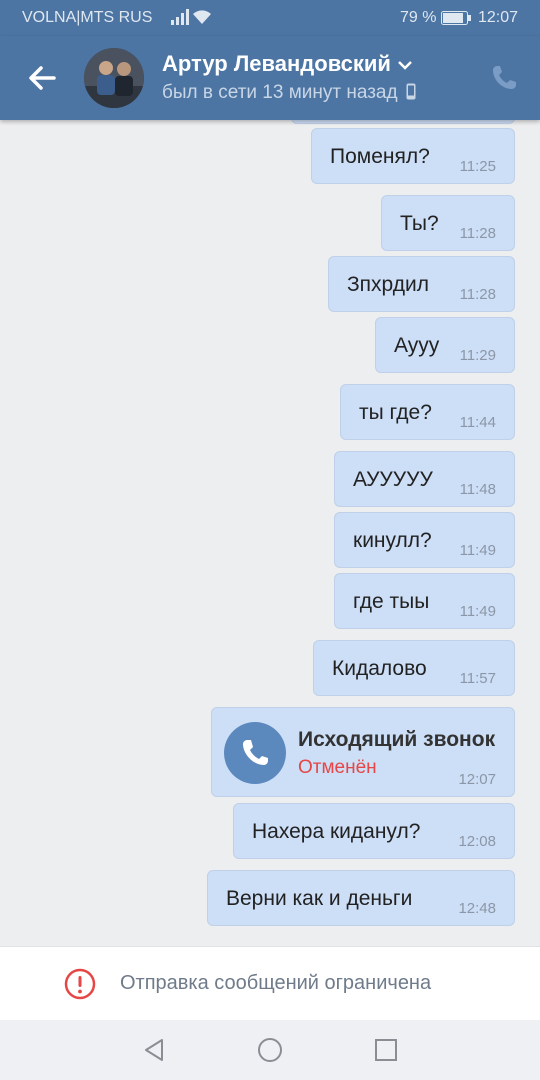  What do you see at coordinates (419, 223) in the screenshot?
I see `message-text: Ты?` at bounding box center [419, 223].